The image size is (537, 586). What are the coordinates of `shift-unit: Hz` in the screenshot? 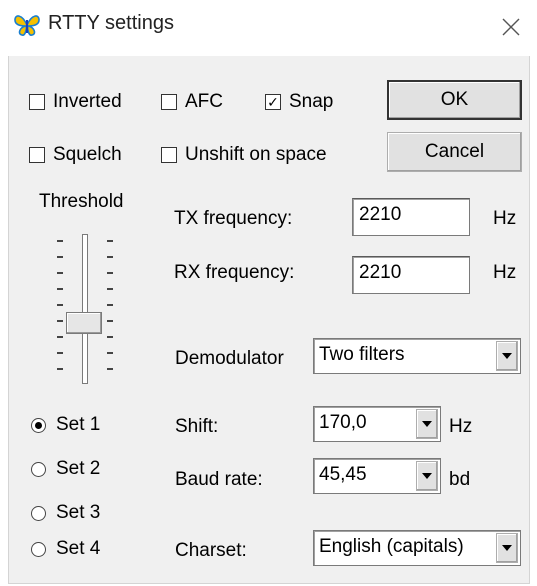 It's located at (461, 426).